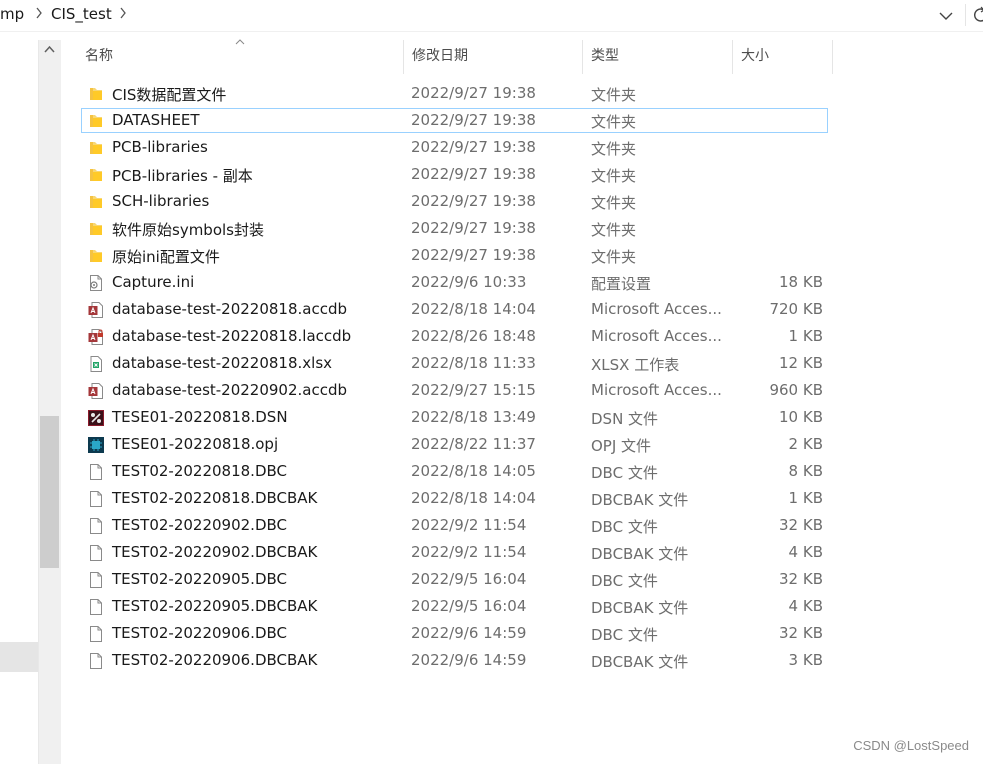  I want to click on file-type: XLSX 工作表, so click(635, 365).